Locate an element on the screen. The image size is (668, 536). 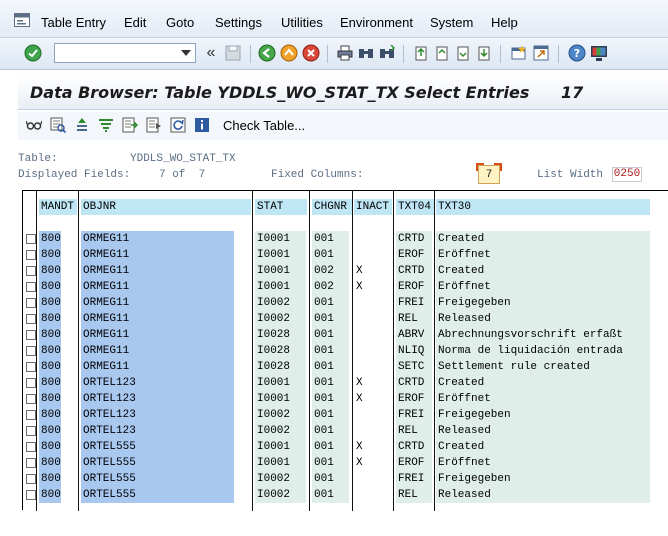
fixed-columns-input: 7 is located at coordinates (489, 173).